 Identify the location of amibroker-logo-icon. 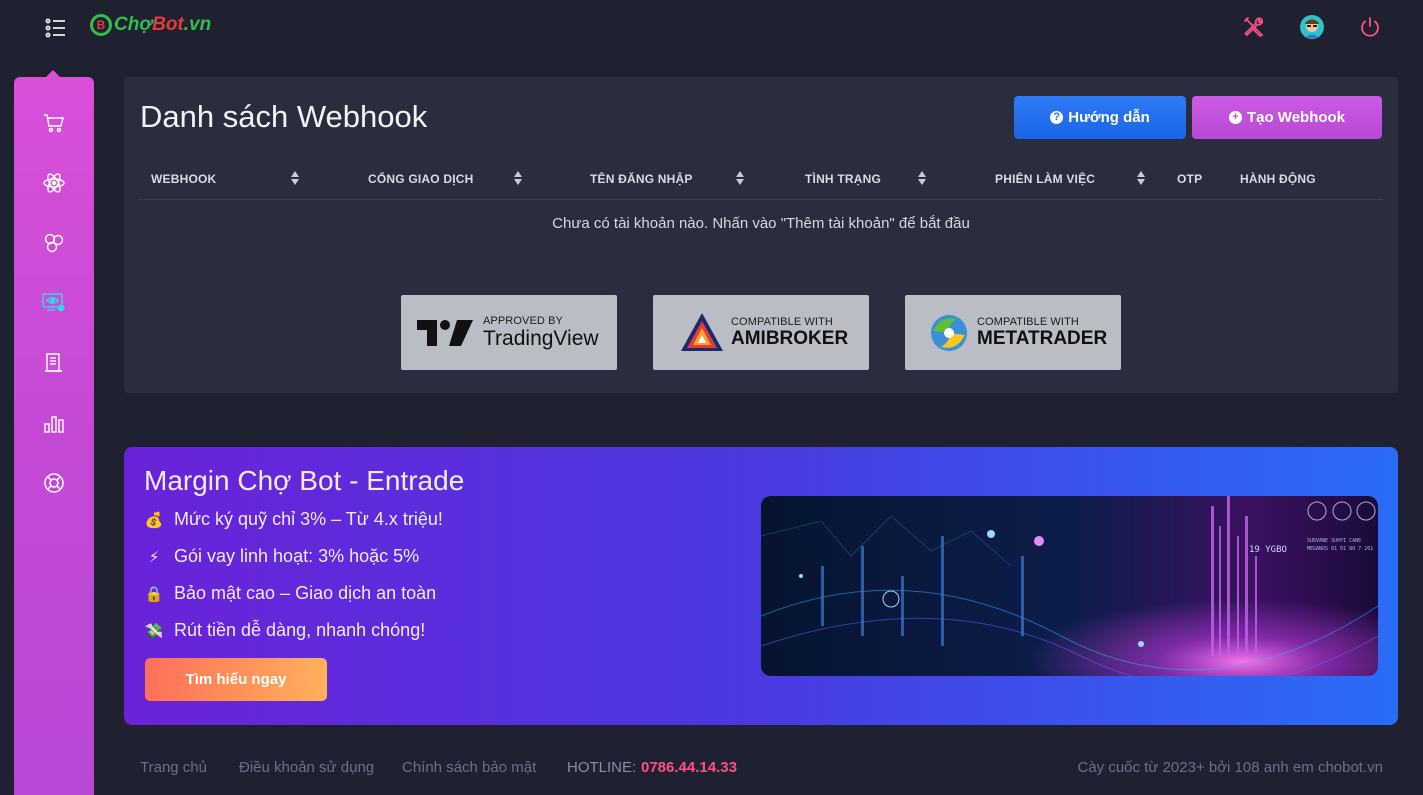
(702, 331).